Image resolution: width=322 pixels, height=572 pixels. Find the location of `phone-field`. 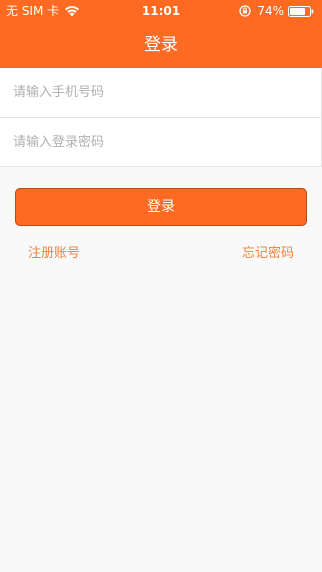

phone-field is located at coordinates (160, 93).